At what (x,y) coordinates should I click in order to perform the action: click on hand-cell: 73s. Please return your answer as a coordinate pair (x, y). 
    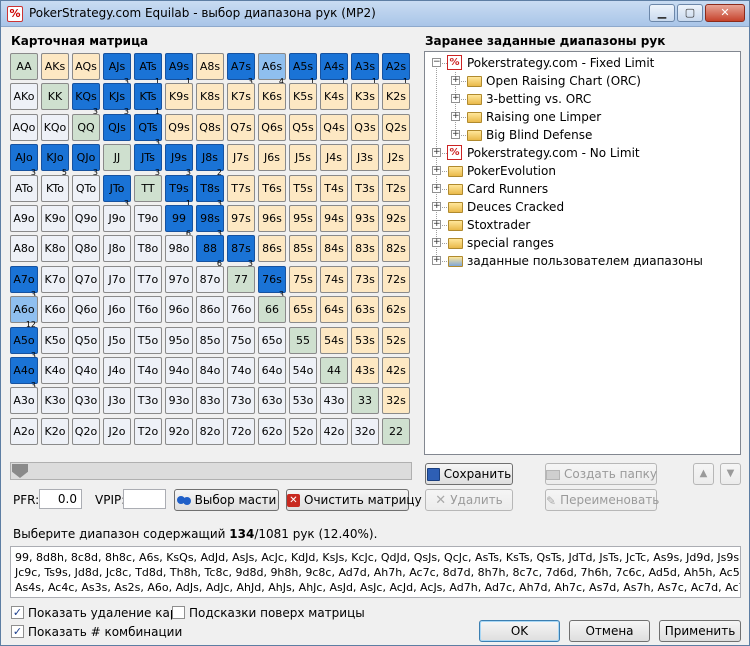
    Looking at the image, I should click on (365, 279).